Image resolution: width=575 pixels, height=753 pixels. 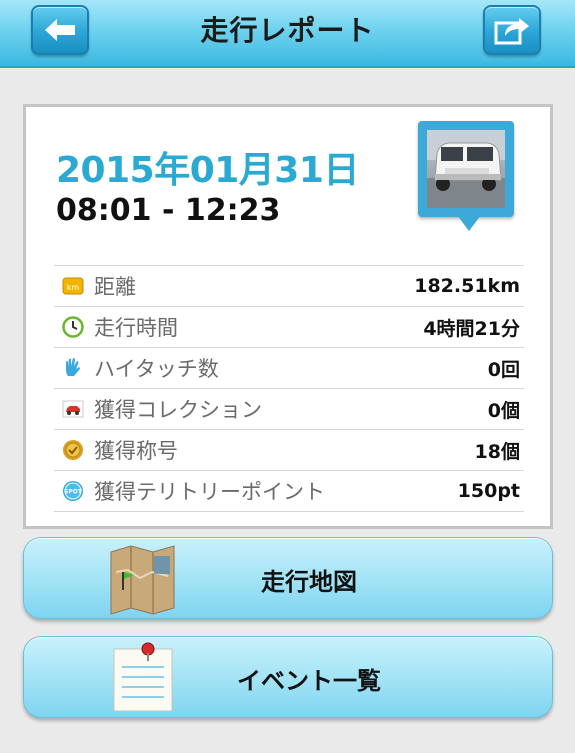 I want to click on event-list-button: イベント一覧, so click(x=288, y=677).